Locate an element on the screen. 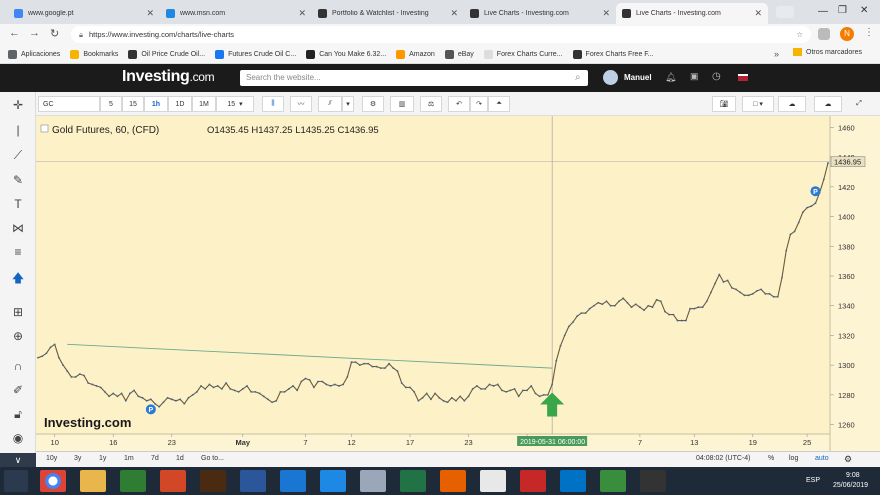 Image resolution: width=880 pixels, height=495 pixels. tab-portfolio: Portfolio & Watchlist - Investing ✕ is located at coordinates (388, 13).